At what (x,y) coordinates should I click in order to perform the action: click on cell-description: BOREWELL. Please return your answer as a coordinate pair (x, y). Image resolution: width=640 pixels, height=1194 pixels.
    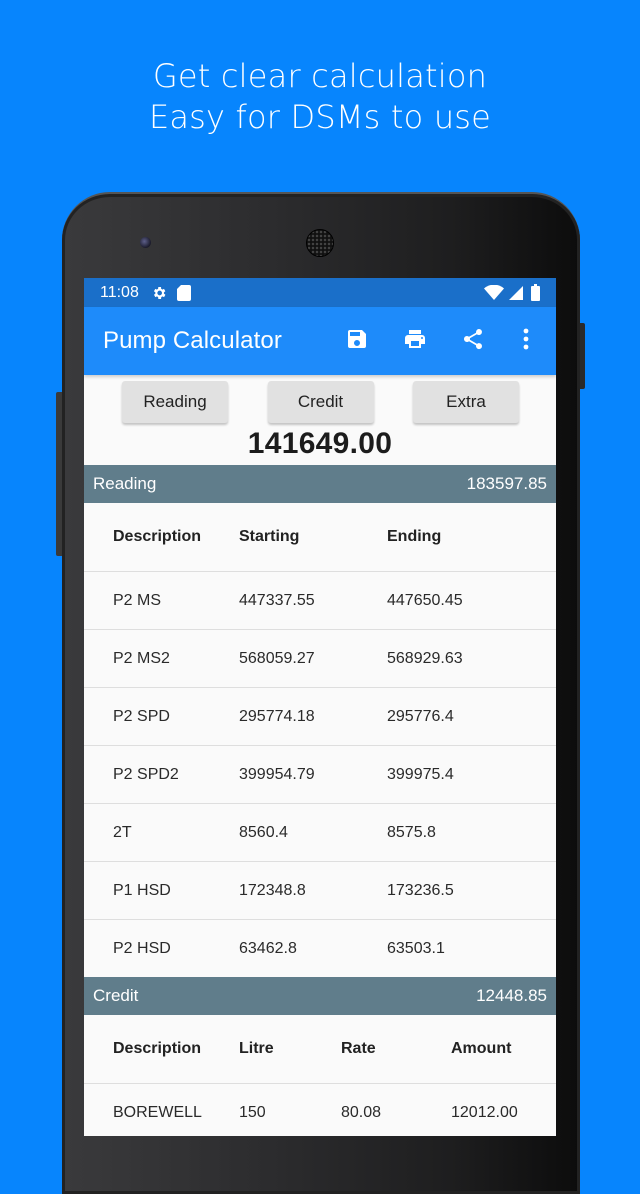
    Looking at the image, I should click on (157, 1112).